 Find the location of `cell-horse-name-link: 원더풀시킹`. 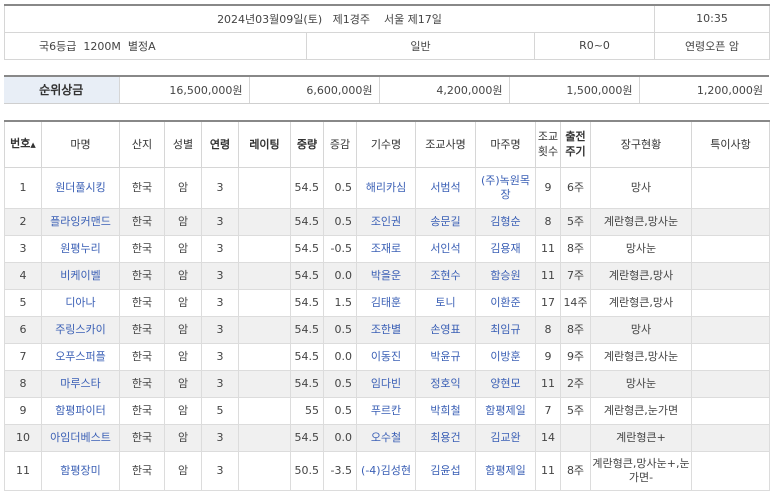

cell-horse-name-link: 원더풀시킹 is located at coordinates (80, 187).